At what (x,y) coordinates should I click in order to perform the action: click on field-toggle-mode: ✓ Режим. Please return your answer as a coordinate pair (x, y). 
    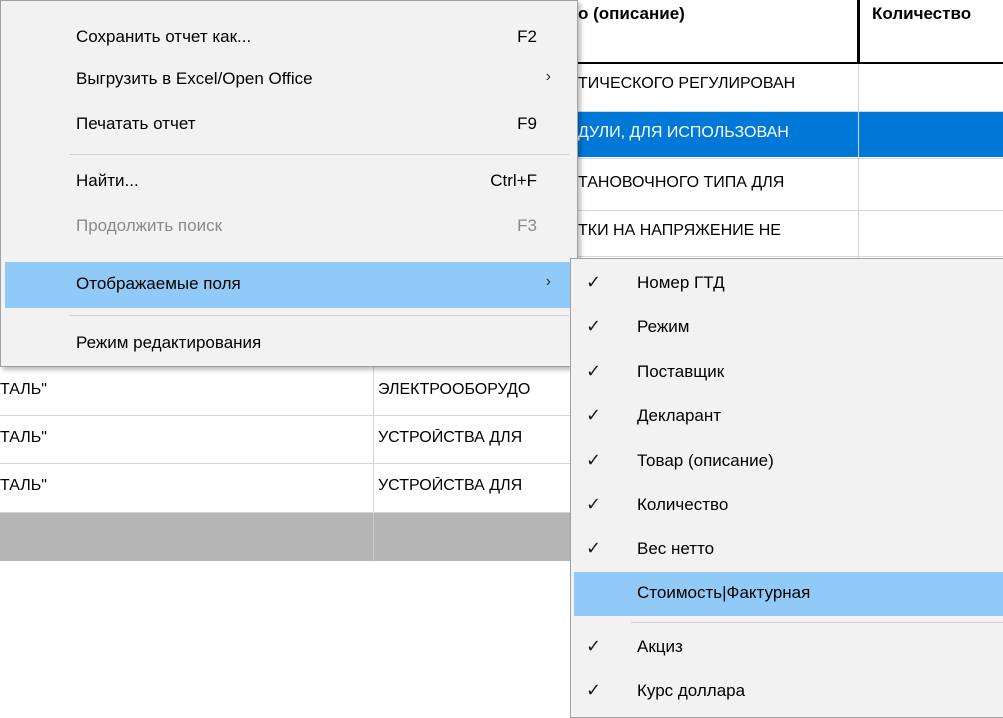
    Looking at the image, I should click on (788, 328).